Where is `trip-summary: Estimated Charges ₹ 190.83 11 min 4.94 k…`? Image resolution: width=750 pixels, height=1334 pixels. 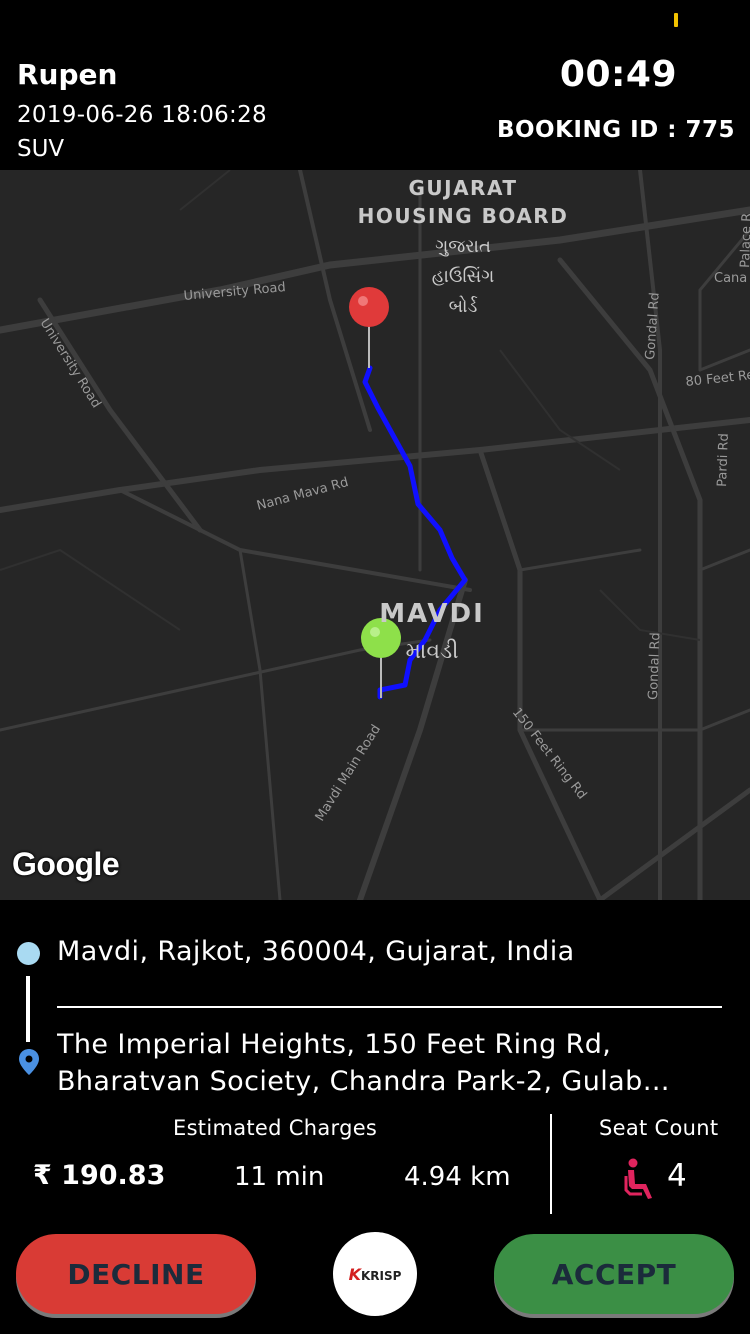 trip-summary: Estimated Charges ₹ 190.83 11 min 4.94 k… is located at coordinates (375, 1165).